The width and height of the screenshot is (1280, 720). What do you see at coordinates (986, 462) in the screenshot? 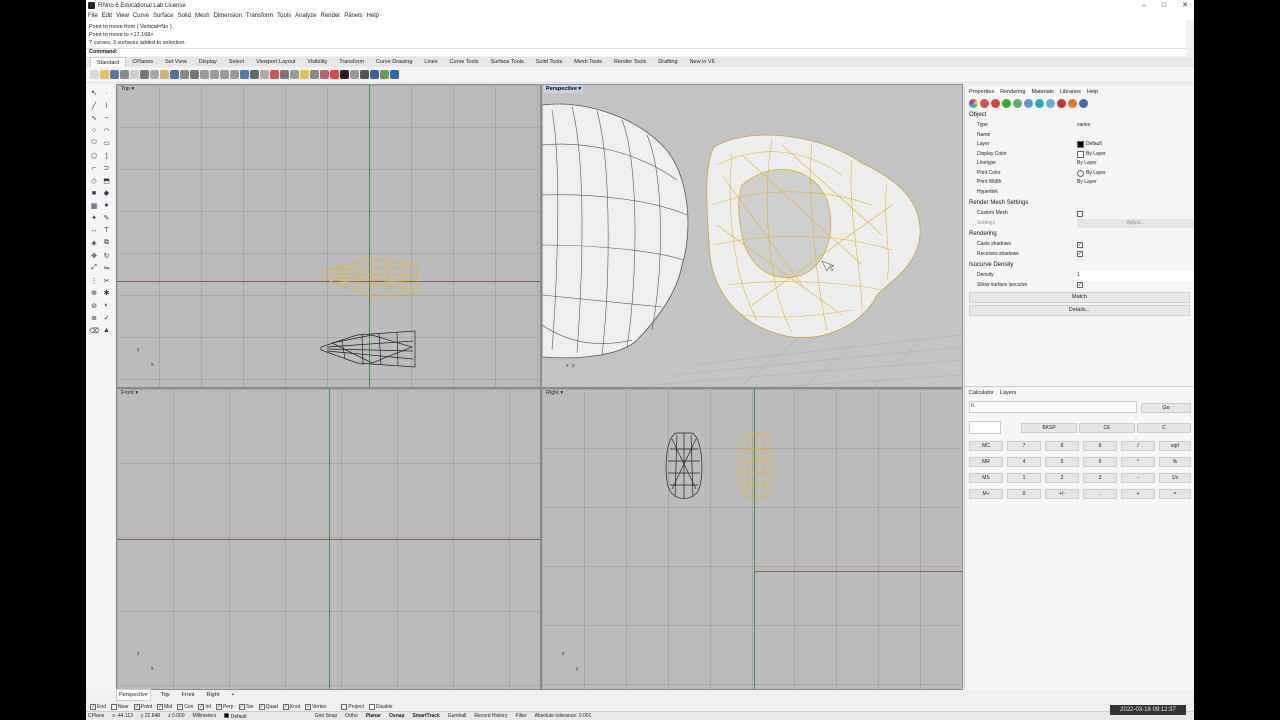
I see `calc-key: MR` at bounding box center [986, 462].